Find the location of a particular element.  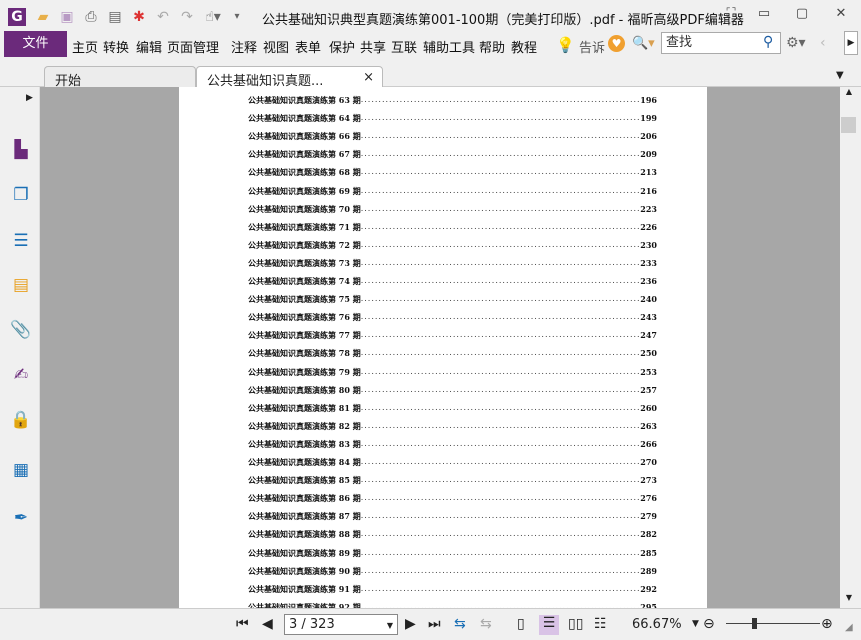

close-button: ✕ is located at coordinates (841, 15).